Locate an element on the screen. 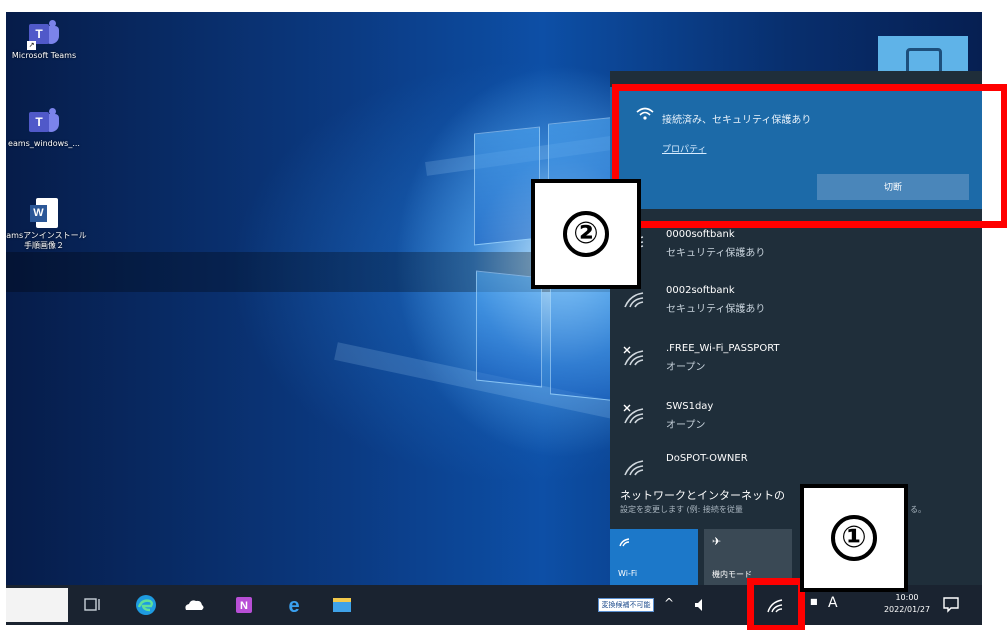 The height and width of the screenshot is (630, 1007). network-ssid: DoSPOT-OWNER is located at coordinates (707, 458).